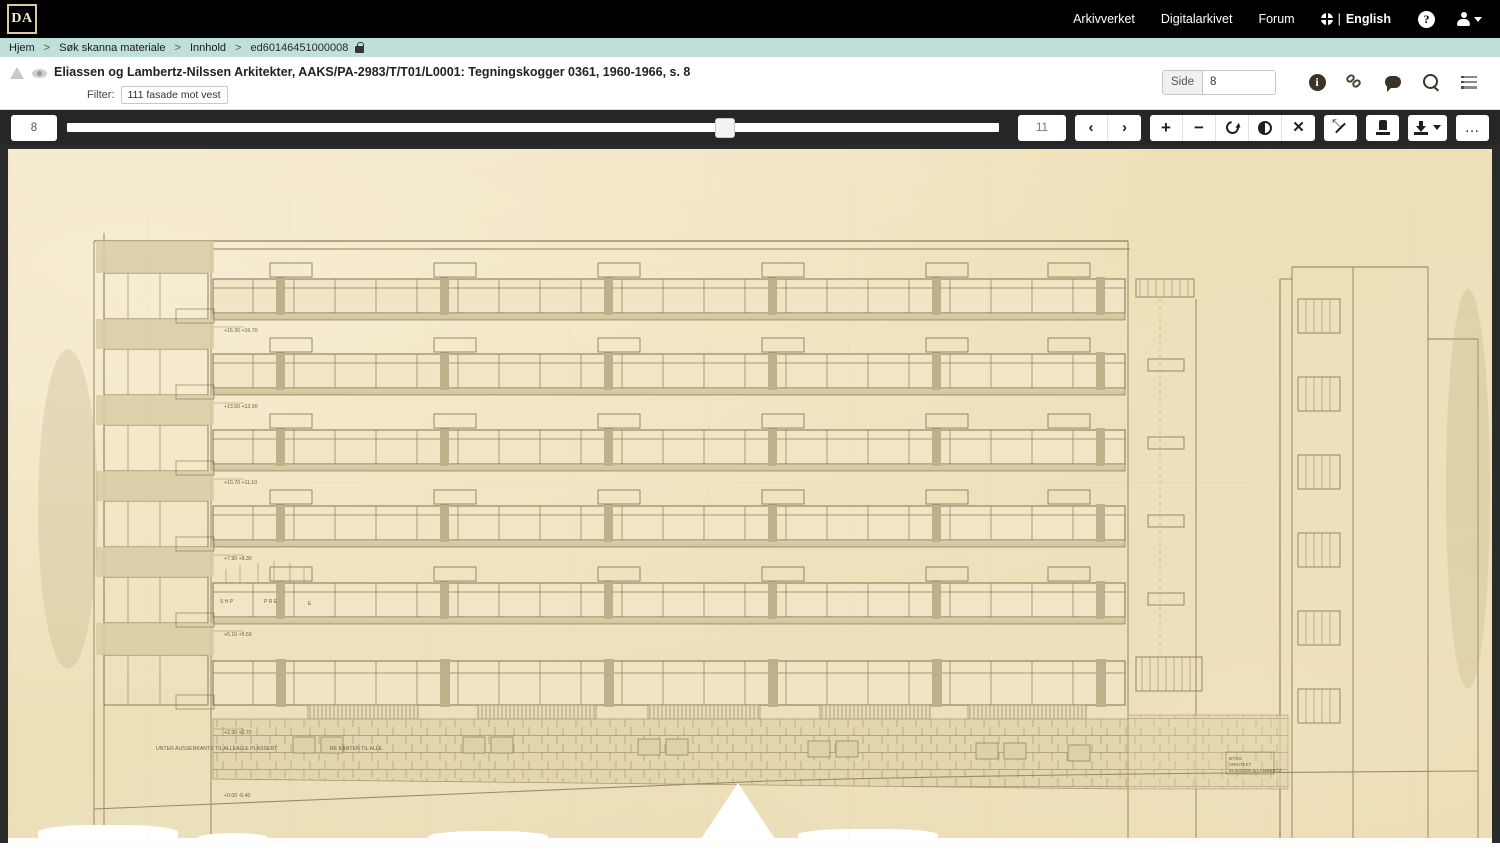 The height and width of the screenshot is (853, 1500). Describe the element at coordinates (208, 48) in the screenshot. I see `breadcrumb-item-content: Innhold` at that location.